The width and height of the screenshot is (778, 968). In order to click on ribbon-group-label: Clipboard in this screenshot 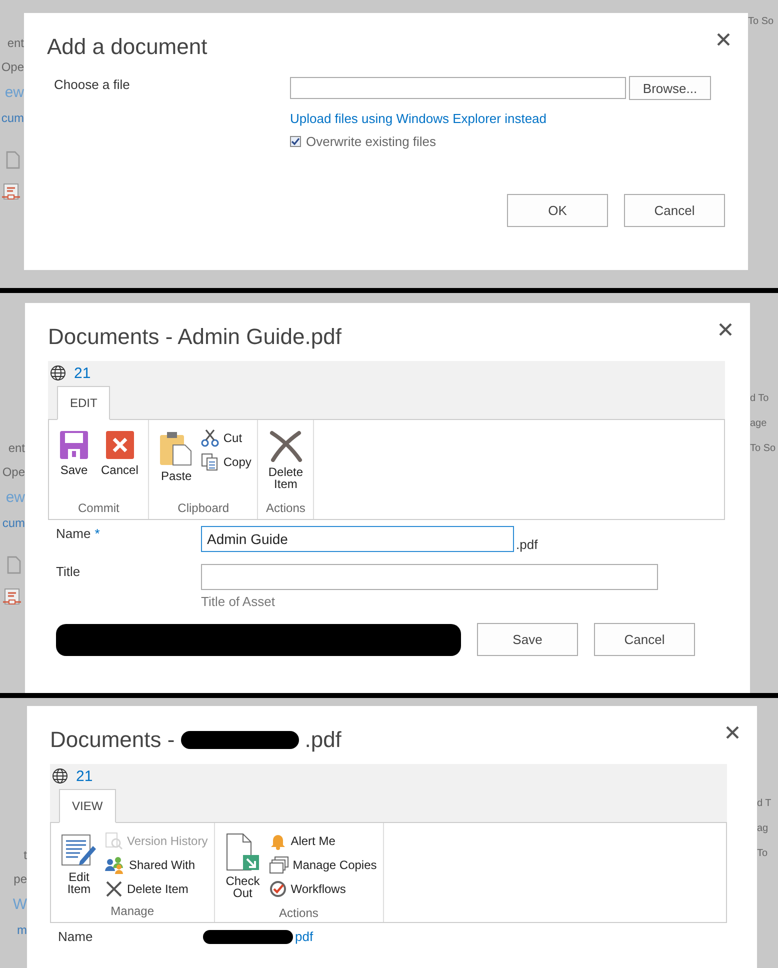, I will do `click(203, 508)`.